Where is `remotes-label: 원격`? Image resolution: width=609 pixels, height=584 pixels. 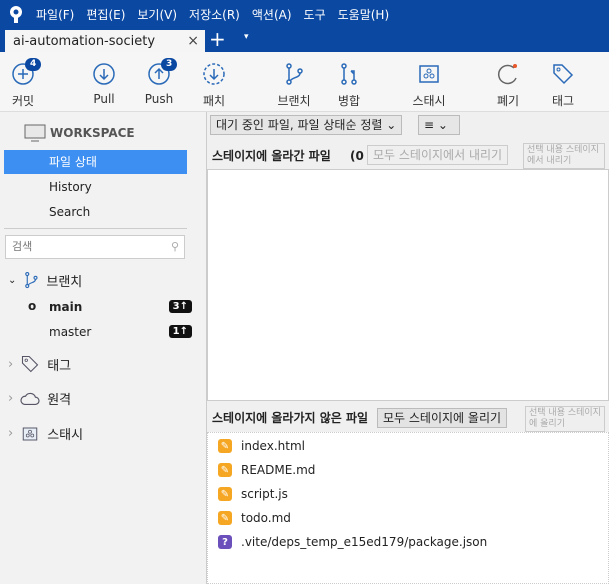 remotes-label: 원격 is located at coordinates (59, 400).